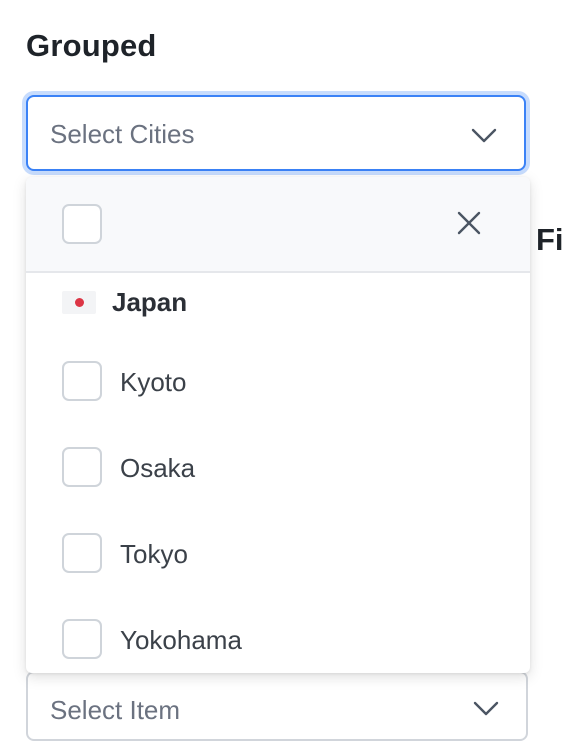 The image size is (562, 741). I want to click on item-select-placeholder: Select Item, so click(115, 710).